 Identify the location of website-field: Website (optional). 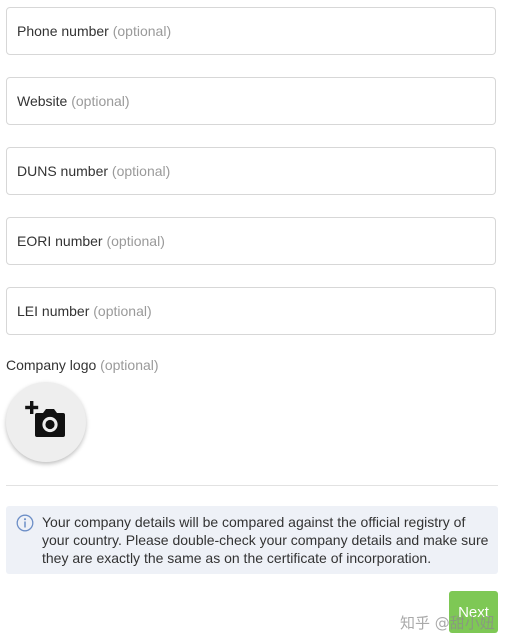
(251, 101).